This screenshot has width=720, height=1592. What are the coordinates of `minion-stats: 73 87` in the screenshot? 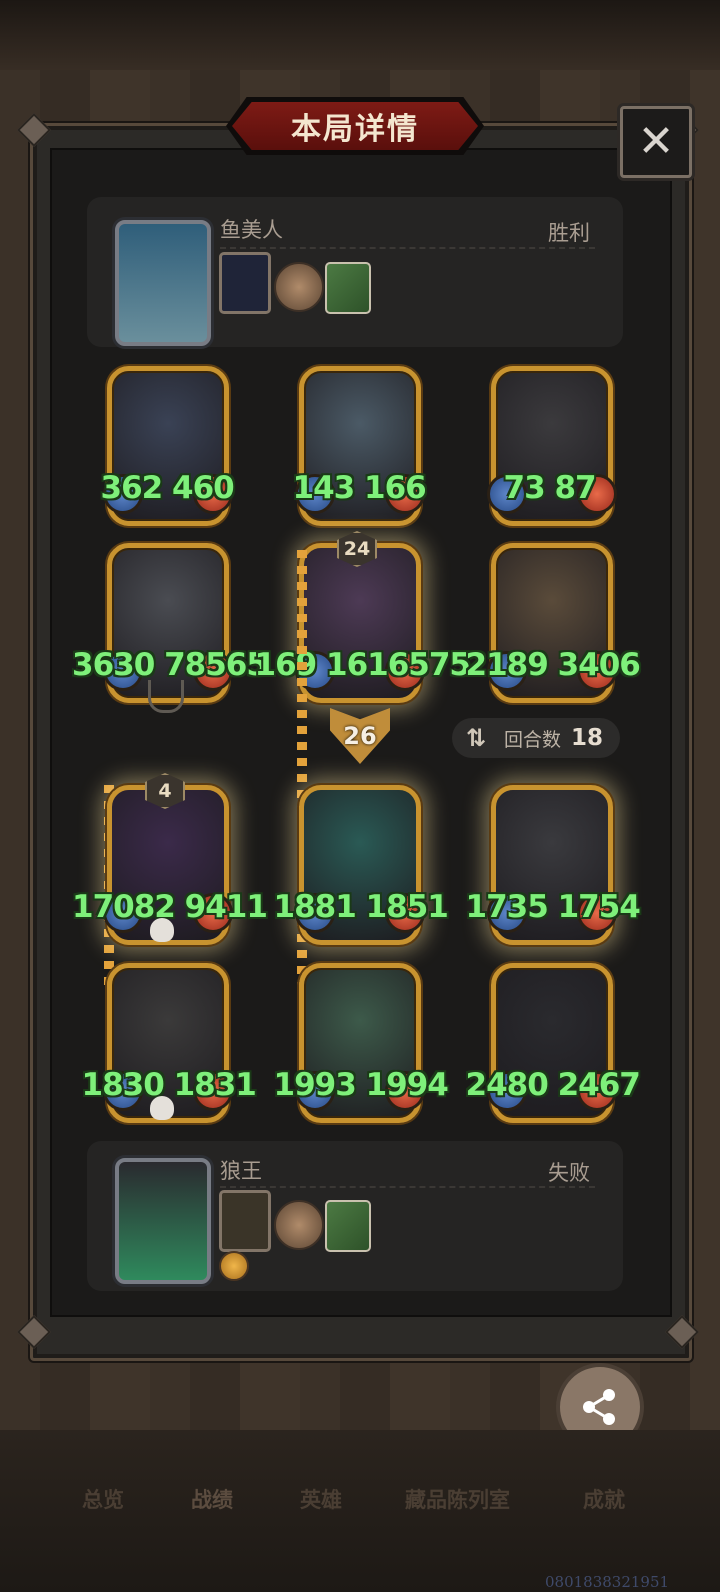 It's located at (550, 490).